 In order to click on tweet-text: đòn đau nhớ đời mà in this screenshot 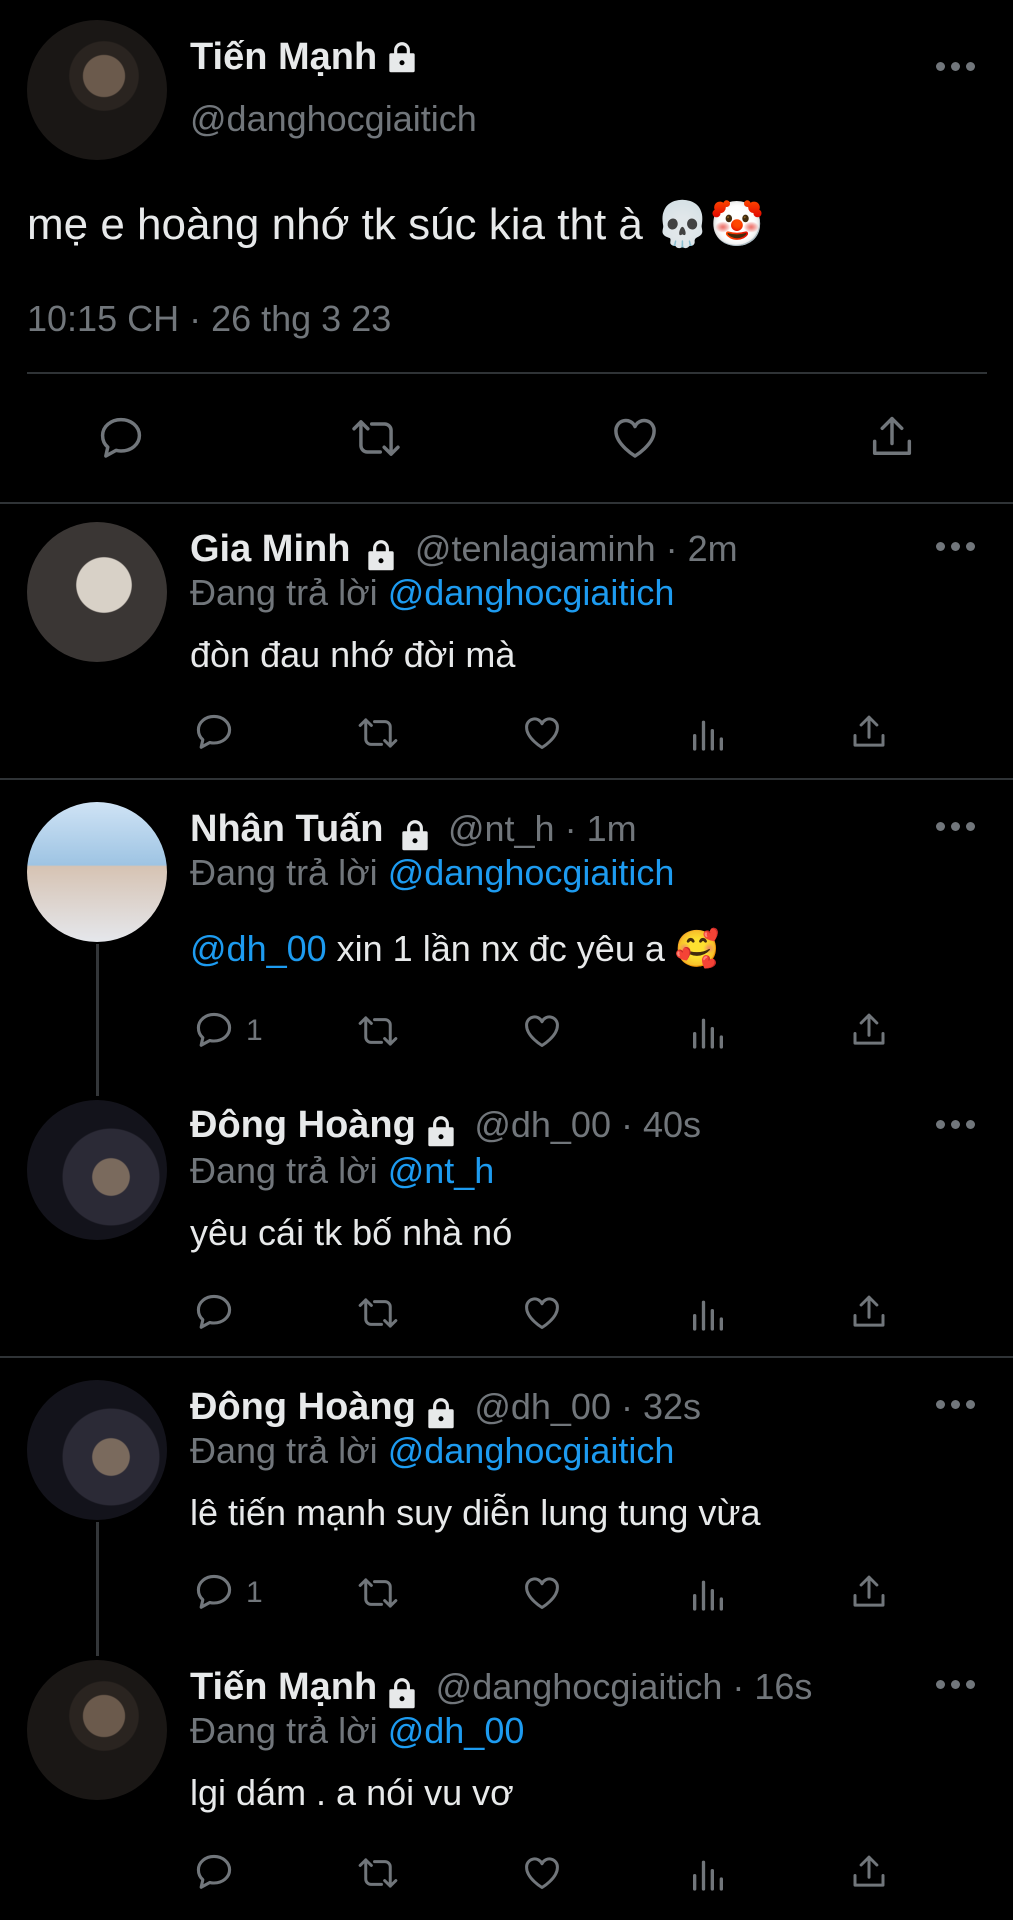, I will do `click(353, 654)`.